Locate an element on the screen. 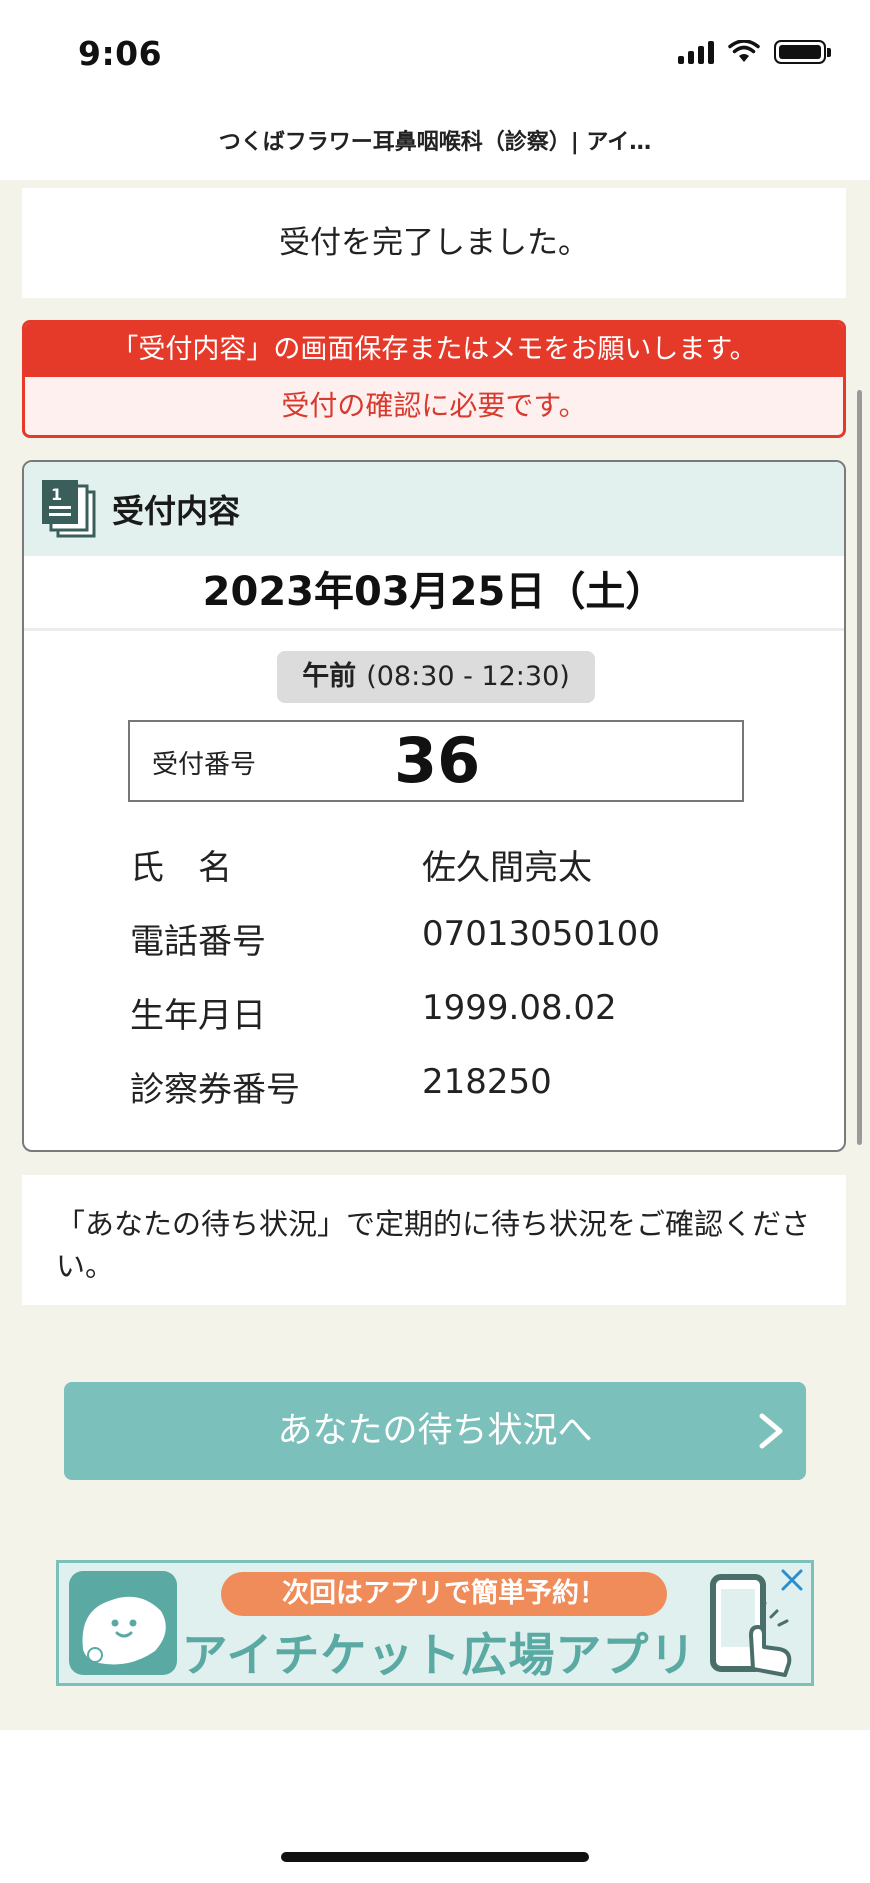 The height and width of the screenshot is (1883, 870). info-row-birthdate: 生年月日 1999.08.02 is located at coordinates (450, 1013).